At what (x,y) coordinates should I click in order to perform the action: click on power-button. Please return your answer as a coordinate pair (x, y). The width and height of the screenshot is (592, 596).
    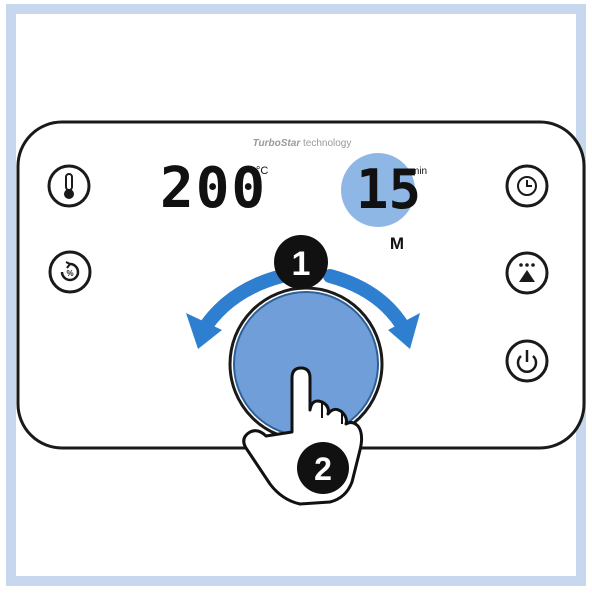
    Looking at the image, I should click on (527, 361).